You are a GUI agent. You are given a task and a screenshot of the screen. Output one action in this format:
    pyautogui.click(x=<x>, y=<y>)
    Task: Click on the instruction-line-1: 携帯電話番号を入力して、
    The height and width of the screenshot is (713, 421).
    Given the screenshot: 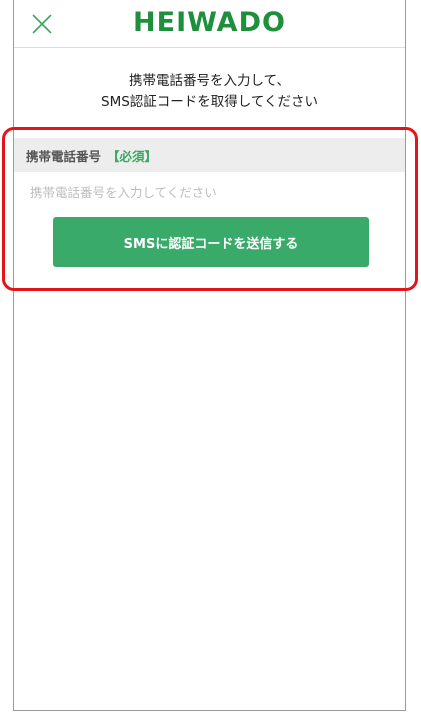 What is the action you would take?
    pyautogui.click(x=209, y=81)
    